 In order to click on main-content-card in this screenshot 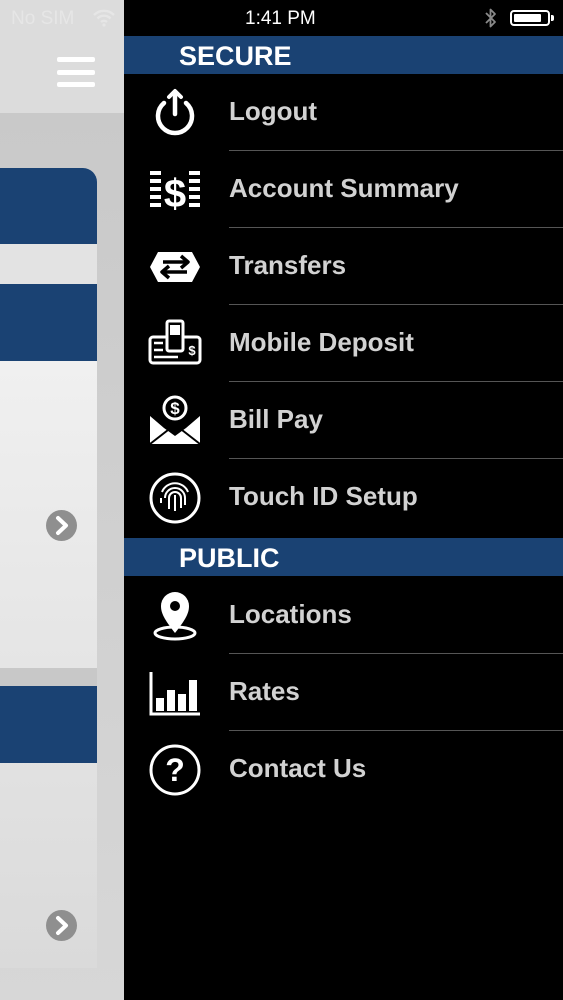, I will do `click(48, 568)`.